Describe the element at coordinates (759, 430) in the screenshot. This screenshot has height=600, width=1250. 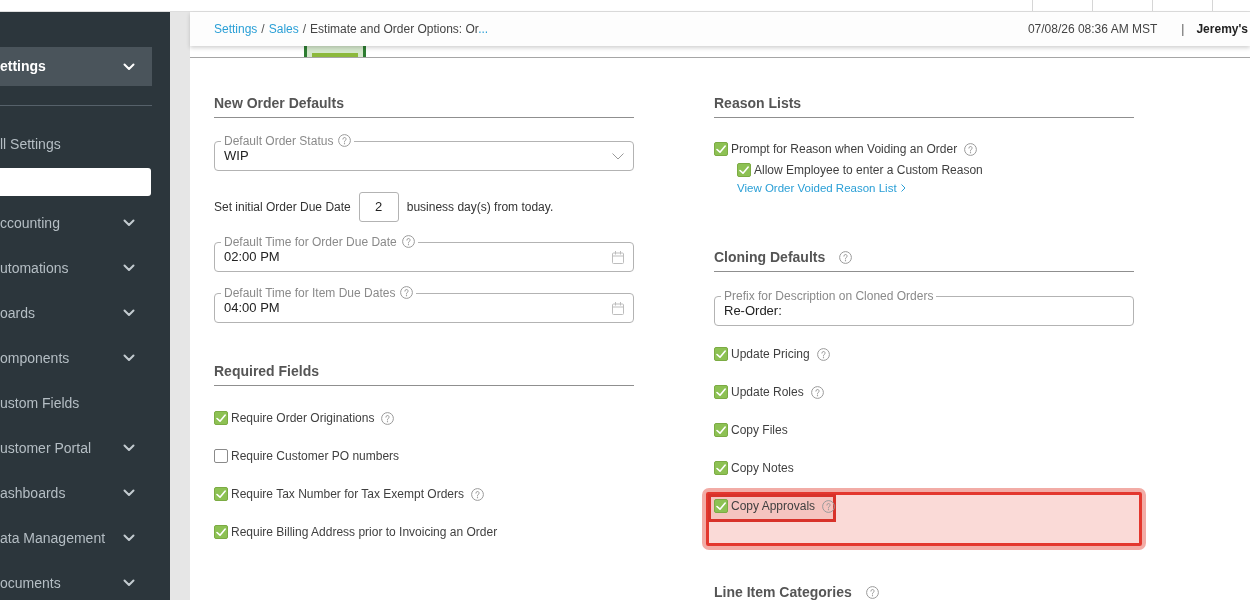
I see `checkbox-label: Copy Files` at that location.